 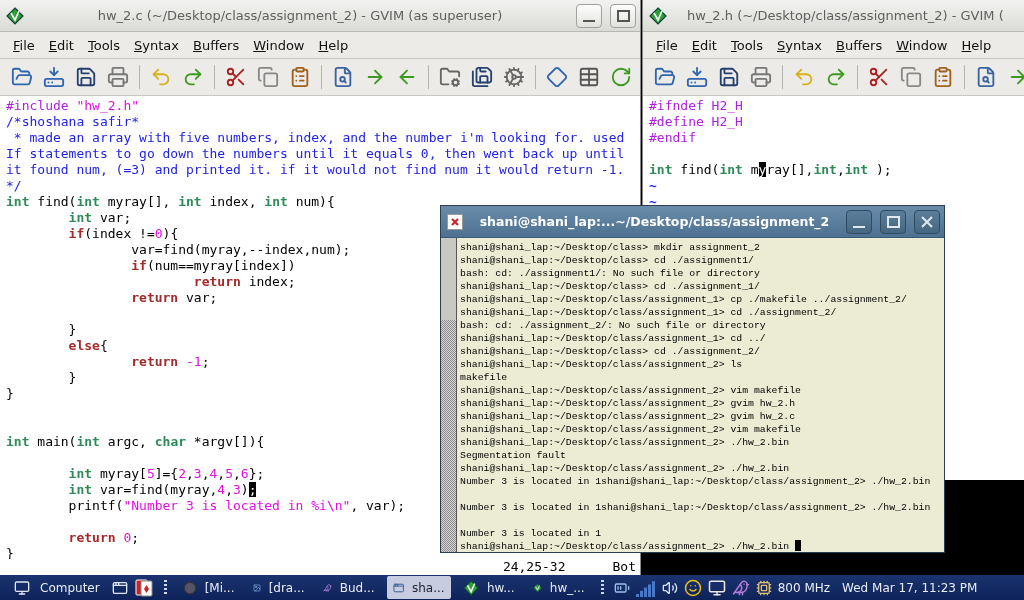 What do you see at coordinates (607, 260) in the screenshot?
I see `terminal-line: shani@shani_lap:~/Desktop/class> cd ./assignment1/` at bounding box center [607, 260].